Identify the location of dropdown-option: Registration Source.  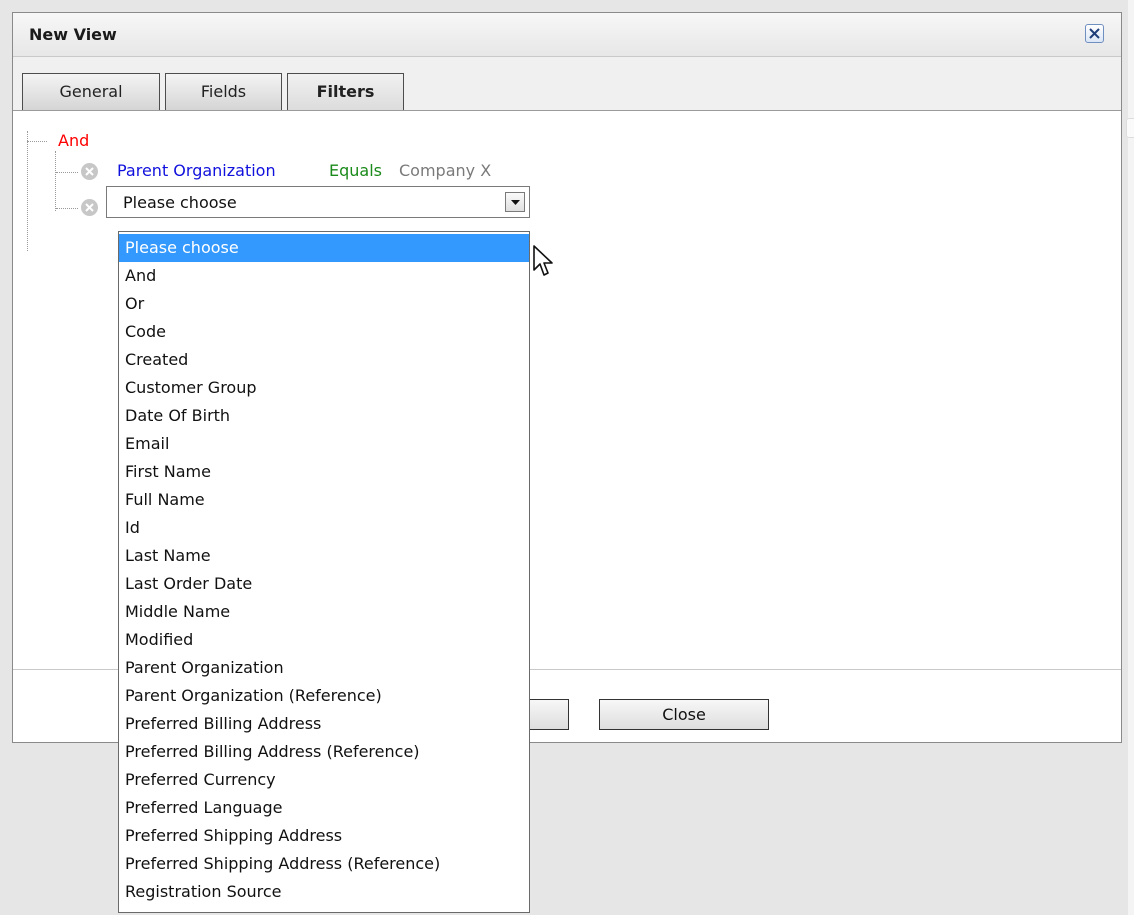
(324, 892).